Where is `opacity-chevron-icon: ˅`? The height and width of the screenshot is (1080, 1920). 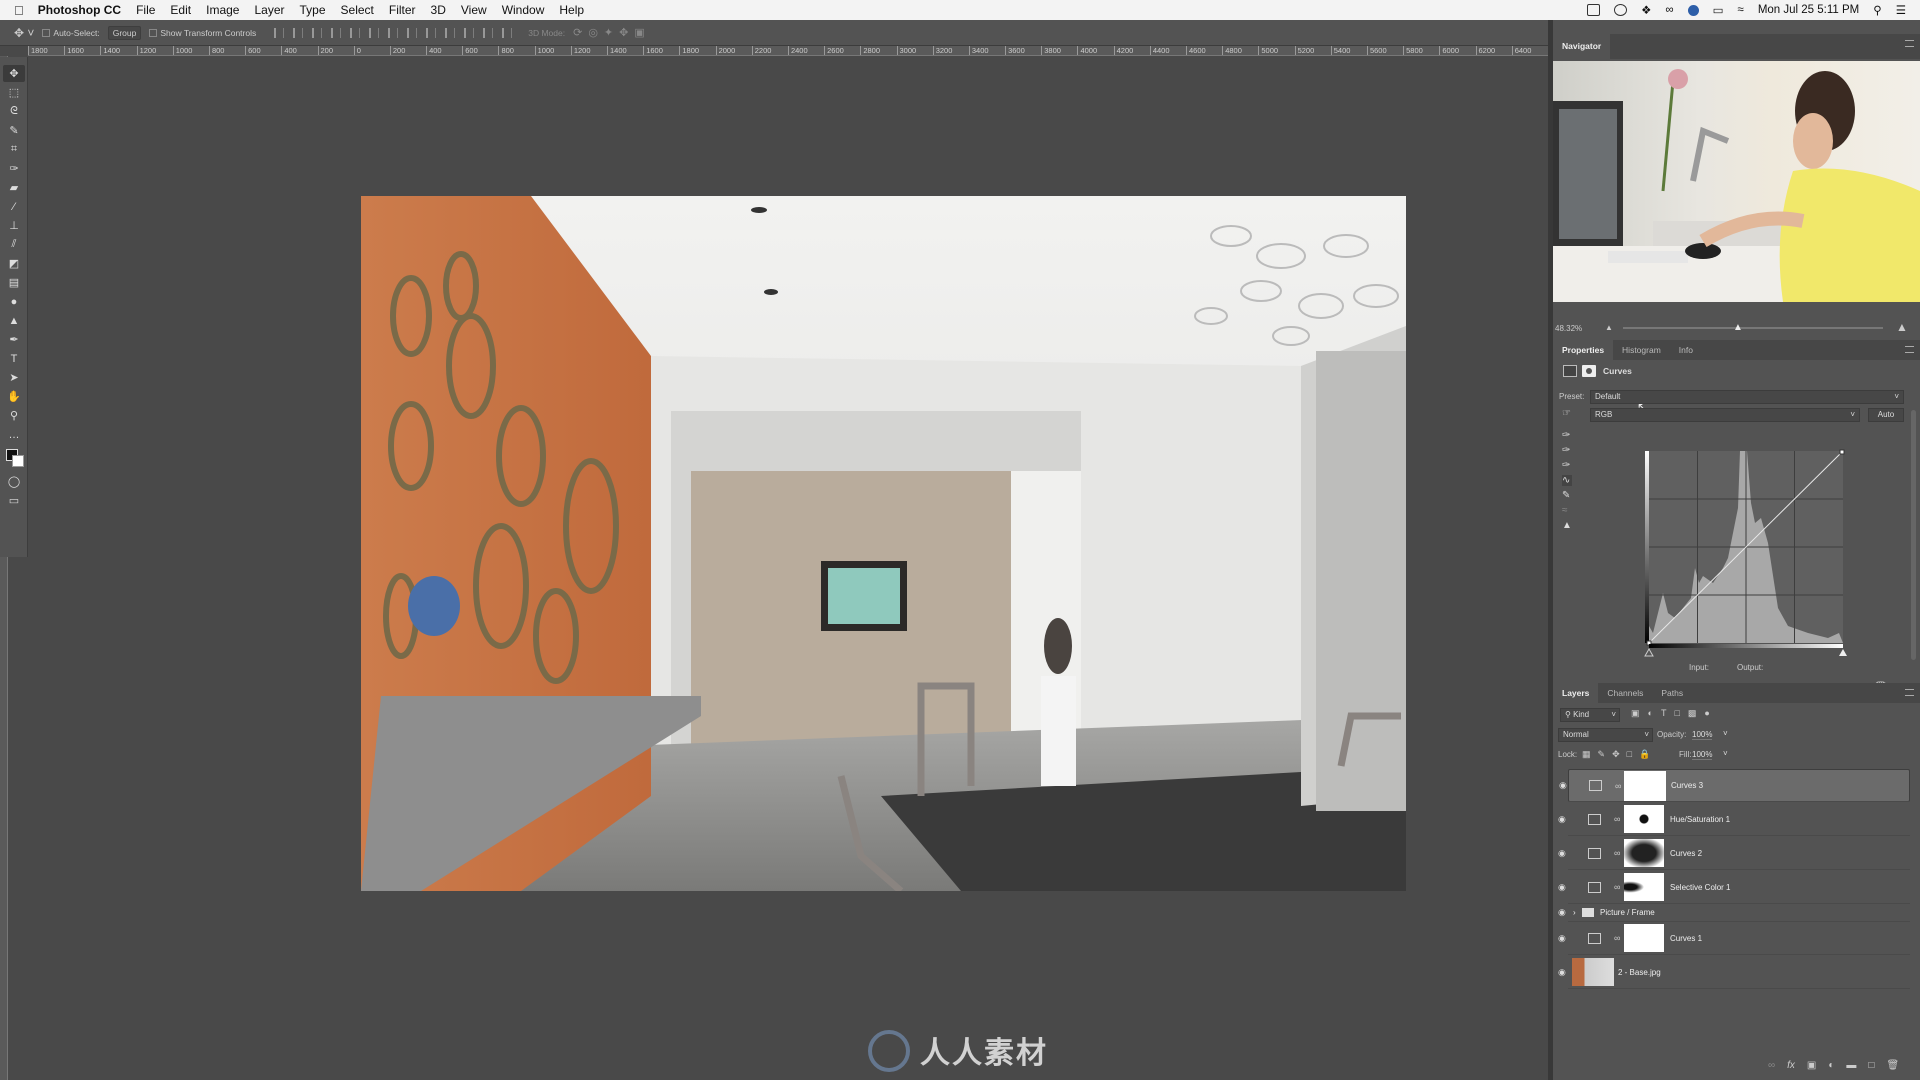
opacity-chevron-icon: ˅ is located at coordinates (1725, 733).